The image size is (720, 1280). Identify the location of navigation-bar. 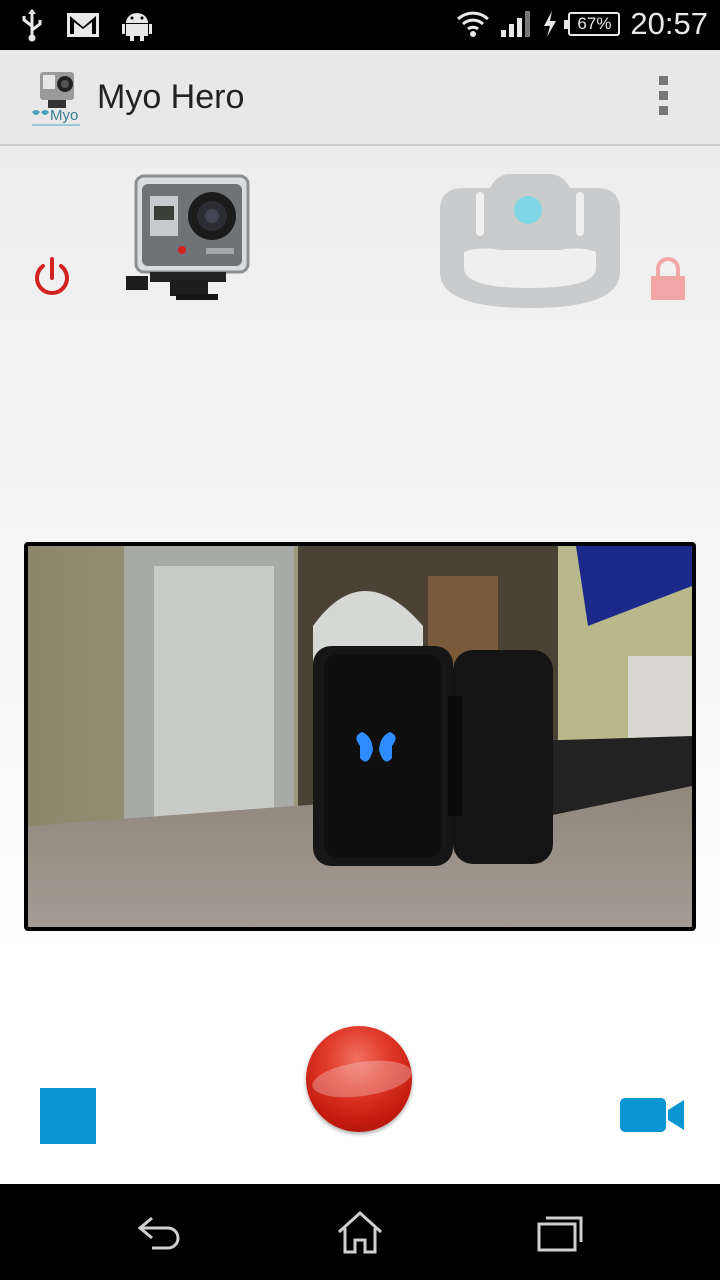
(360, 1232).